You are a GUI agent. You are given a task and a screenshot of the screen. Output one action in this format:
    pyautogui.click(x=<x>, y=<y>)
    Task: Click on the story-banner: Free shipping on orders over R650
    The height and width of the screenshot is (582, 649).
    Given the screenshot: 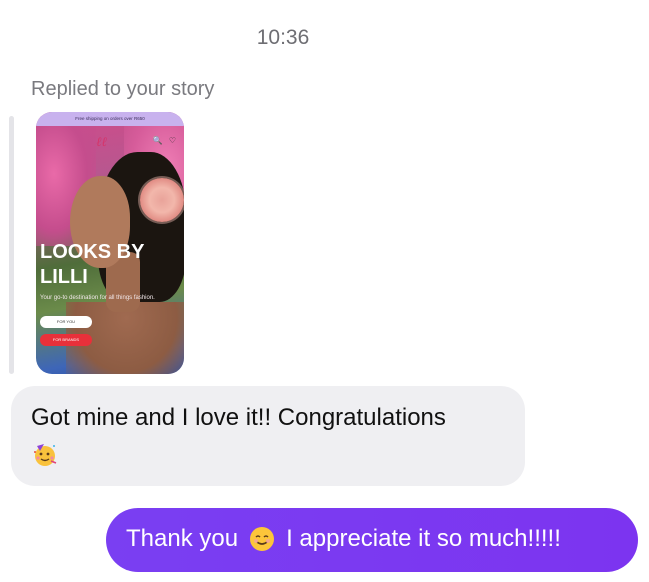 What is the action you would take?
    pyautogui.click(x=110, y=119)
    